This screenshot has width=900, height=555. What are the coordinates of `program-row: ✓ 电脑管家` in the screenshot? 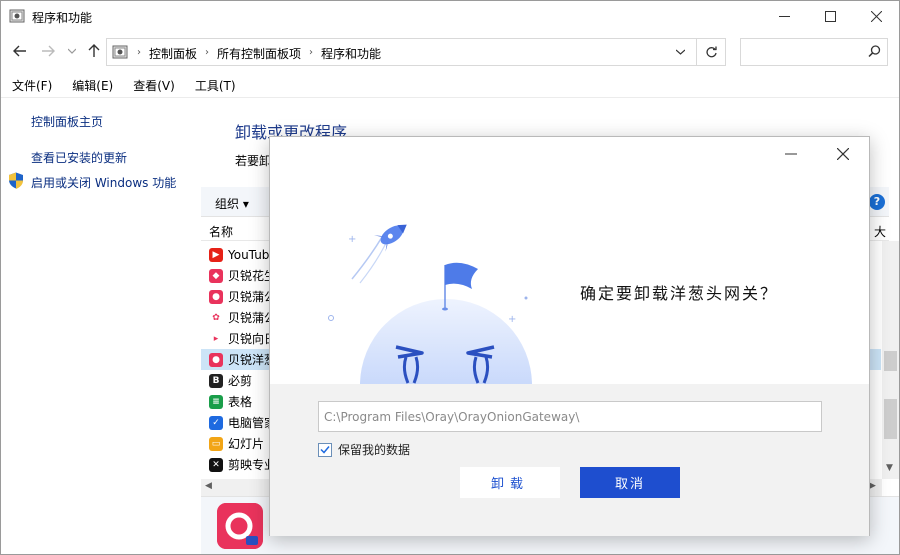 It's located at (236, 422).